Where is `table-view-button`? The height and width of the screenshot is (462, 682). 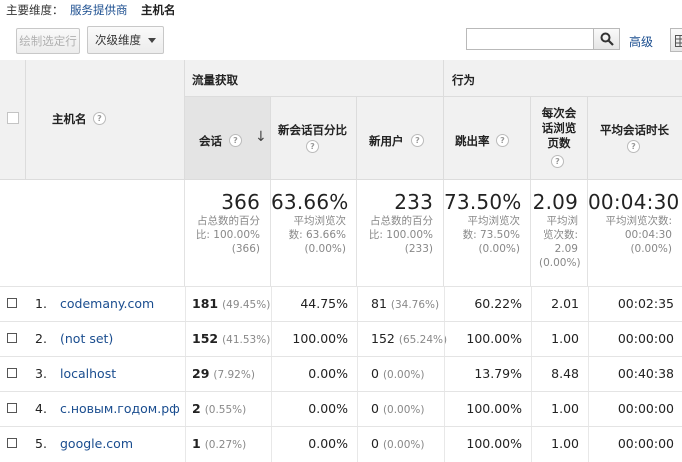
table-view-button is located at coordinates (676, 40).